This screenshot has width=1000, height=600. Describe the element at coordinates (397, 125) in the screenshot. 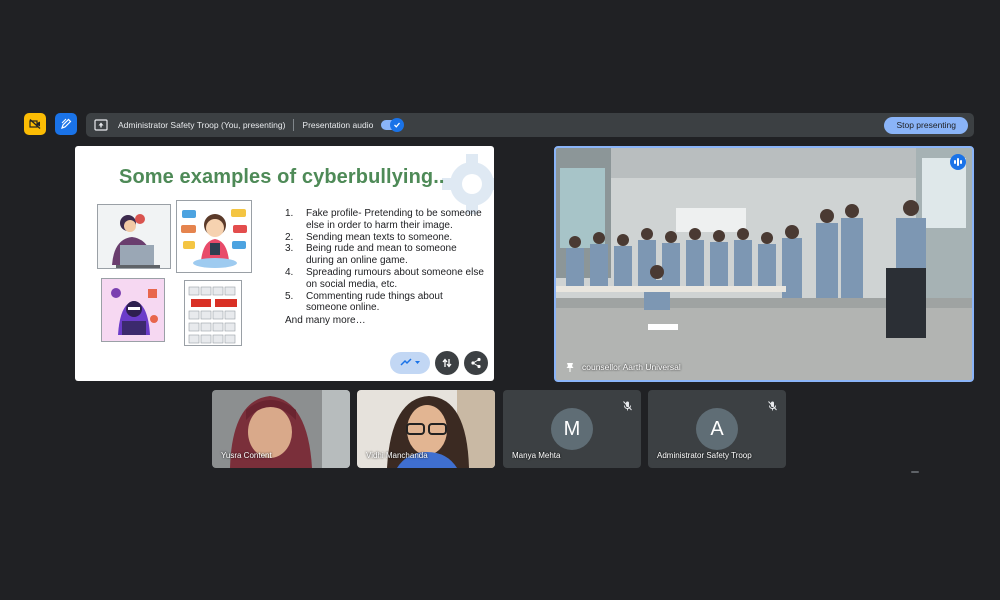

I see `check-icon` at that location.